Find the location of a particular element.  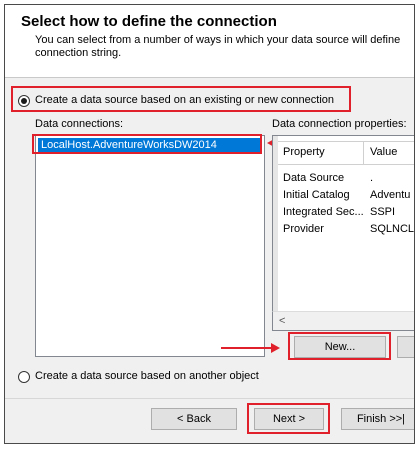

property-name-cell: Data Source is located at coordinates (314, 178).